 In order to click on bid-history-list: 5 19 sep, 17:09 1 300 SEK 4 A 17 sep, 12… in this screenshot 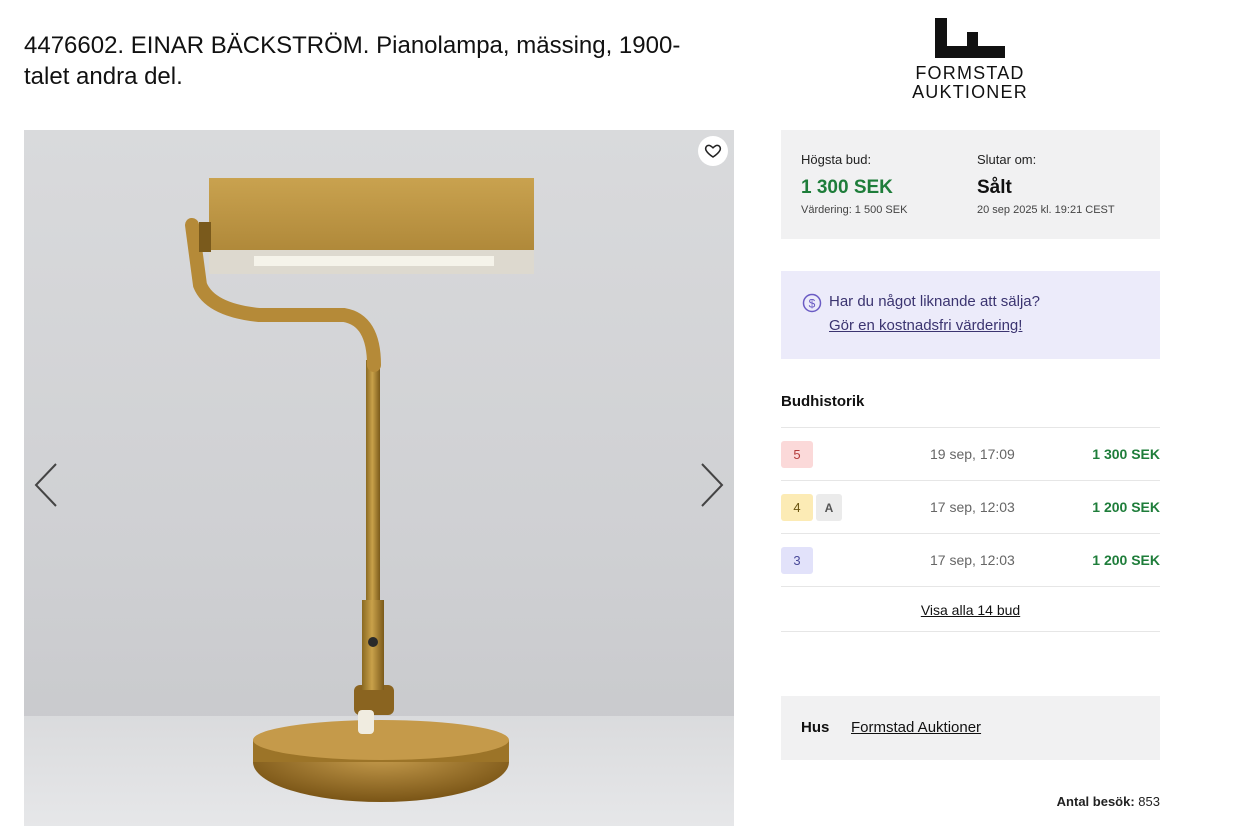, I will do `click(970, 529)`.